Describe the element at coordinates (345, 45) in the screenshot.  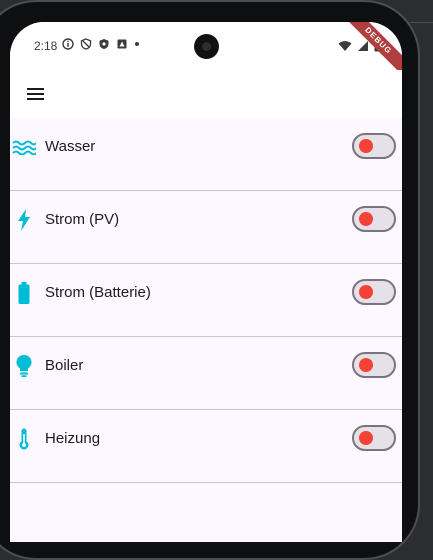
I see `wifi-icon` at that location.